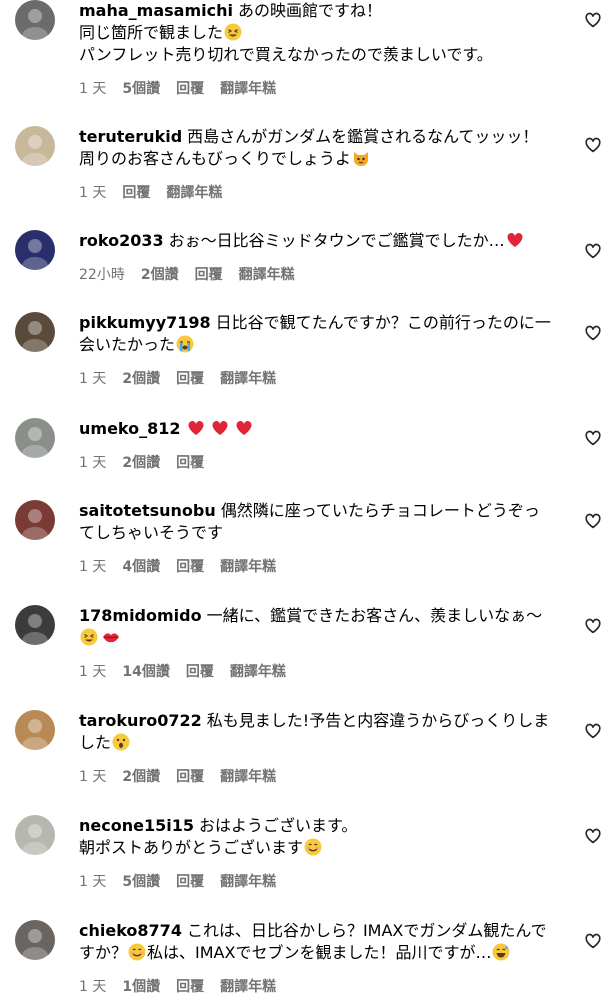 The width and height of the screenshot is (609, 1003). I want to click on timestamp: 22小時, so click(102, 275).